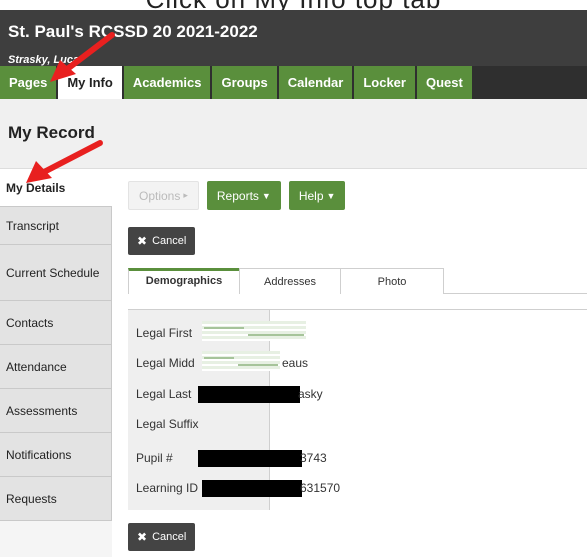 The width and height of the screenshot is (587, 557). What do you see at coordinates (310, 394) in the screenshot?
I see `field-value-legal-last: asky` at bounding box center [310, 394].